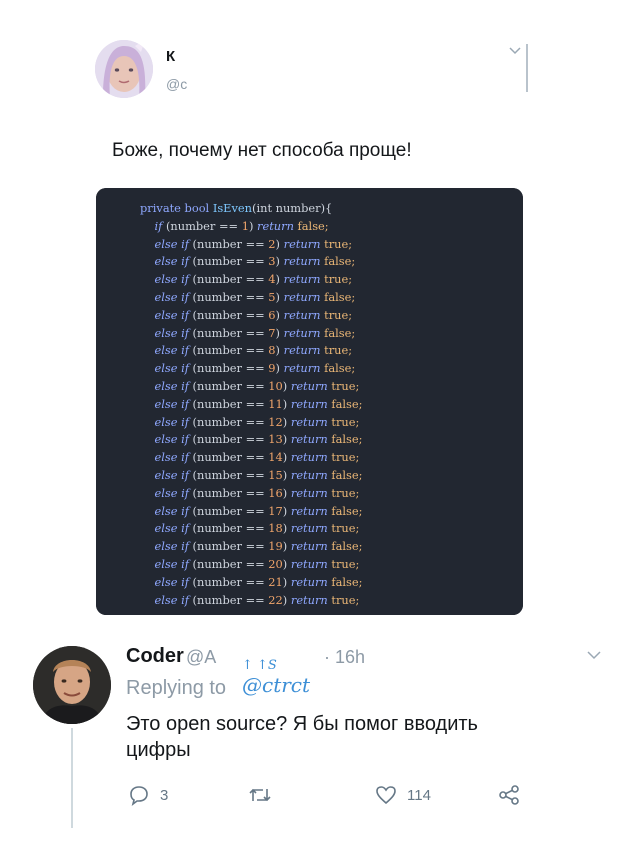  I want to click on reply-count: 3, so click(164, 795).